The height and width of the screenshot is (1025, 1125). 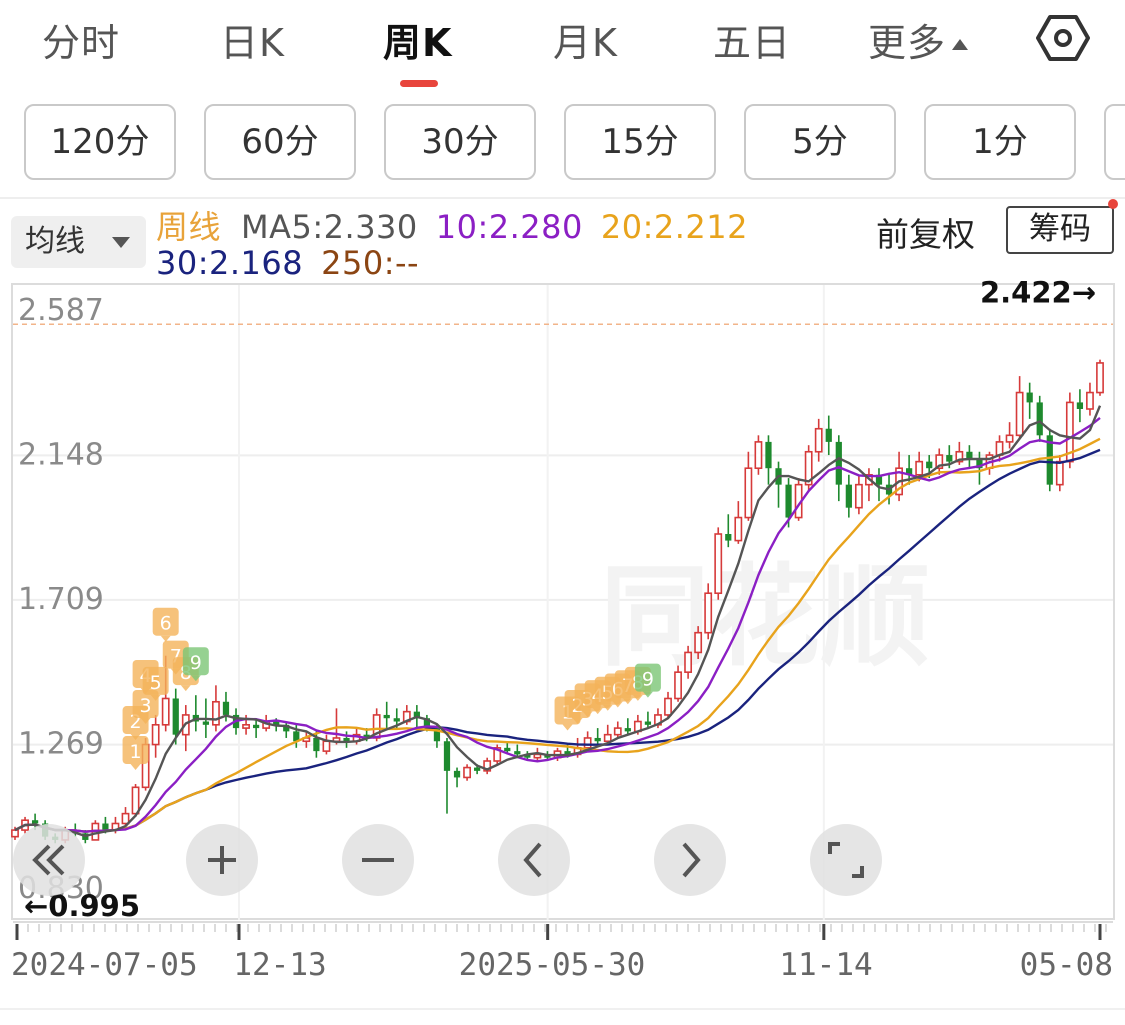 What do you see at coordinates (61, 454) in the screenshot?
I see `y-tick-label: 2.148` at bounding box center [61, 454].